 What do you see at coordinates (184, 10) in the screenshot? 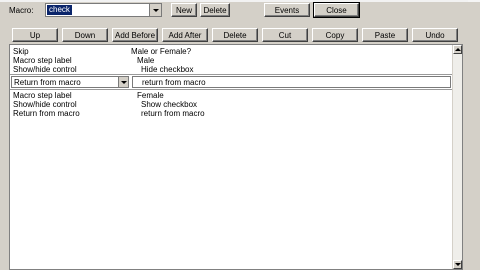
I see `new-macro-button: New` at bounding box center [184, 10].